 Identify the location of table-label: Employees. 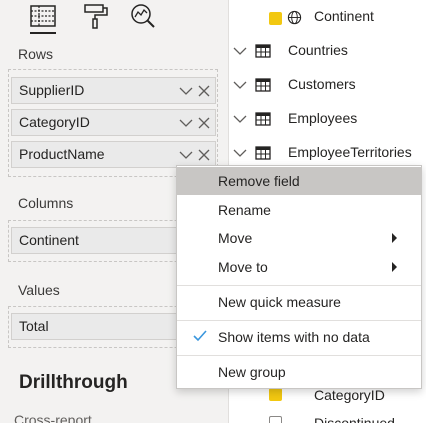
(323, 118).